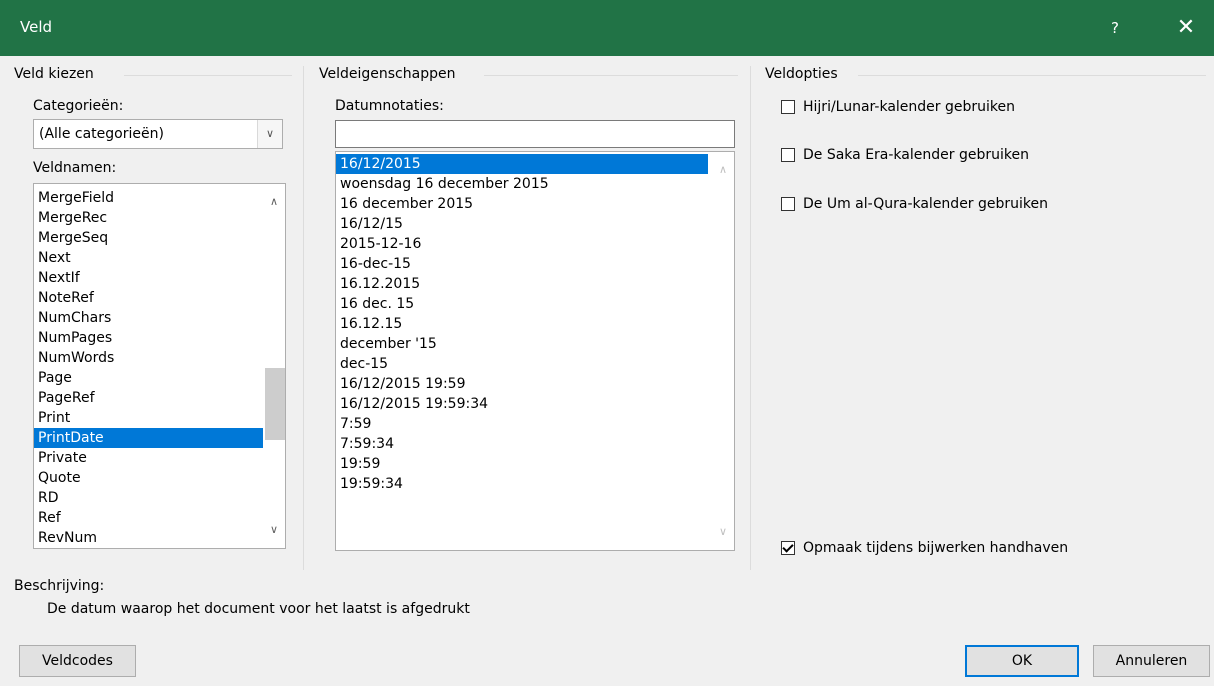 This screenshot has width=1214, height=686. Describe the element at coordinates (522, 164) in the screenshot. I see `date-format-item: 16/12/2015` at that location.